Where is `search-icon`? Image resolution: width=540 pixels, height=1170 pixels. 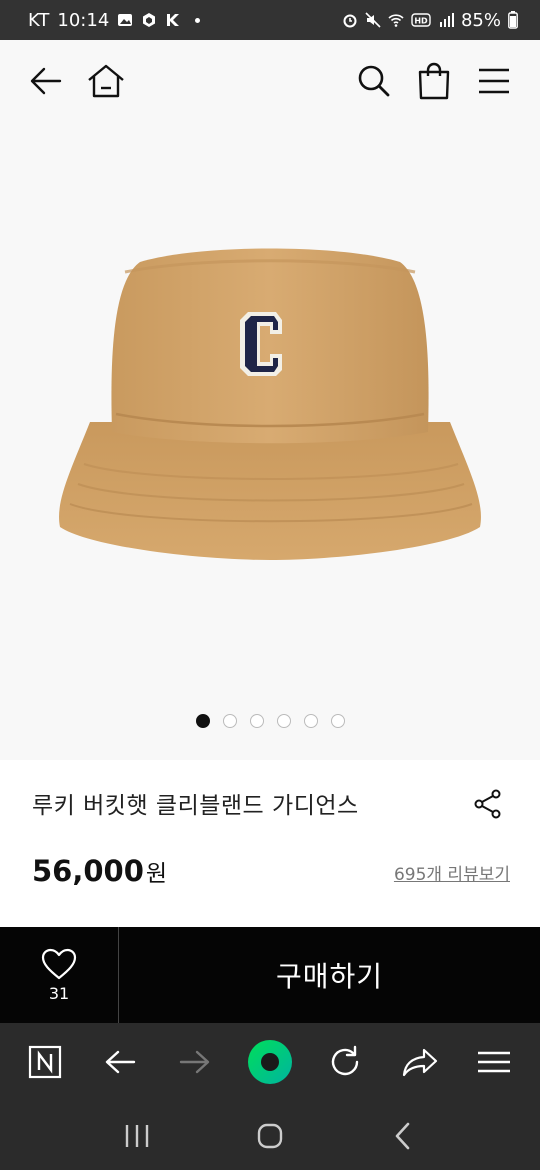
search-icon is located at coordinates (374, 81).